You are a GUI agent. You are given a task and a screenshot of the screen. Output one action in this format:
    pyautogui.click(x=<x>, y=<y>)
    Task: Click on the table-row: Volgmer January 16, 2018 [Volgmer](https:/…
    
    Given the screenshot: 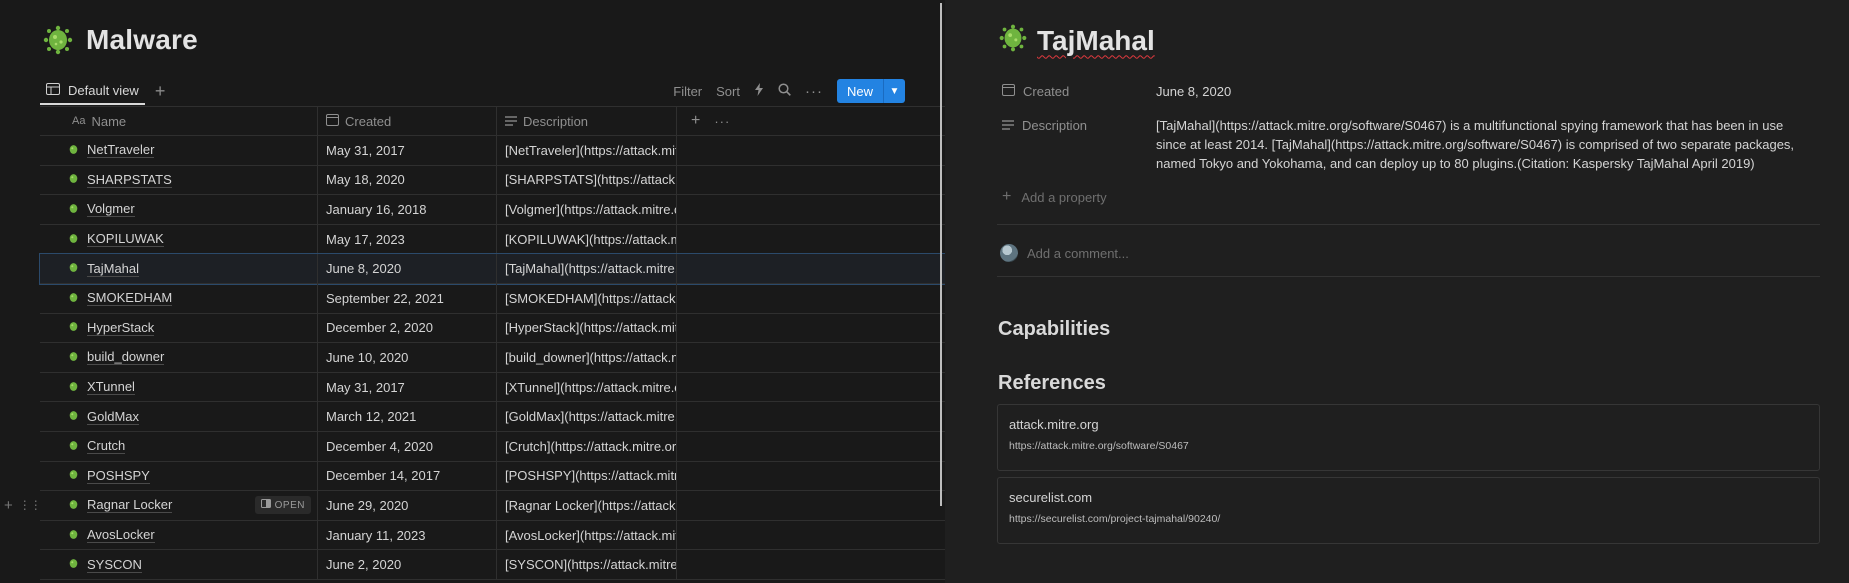 What is the action you would take?
    pyautogui.click(x=492, y=210)
    